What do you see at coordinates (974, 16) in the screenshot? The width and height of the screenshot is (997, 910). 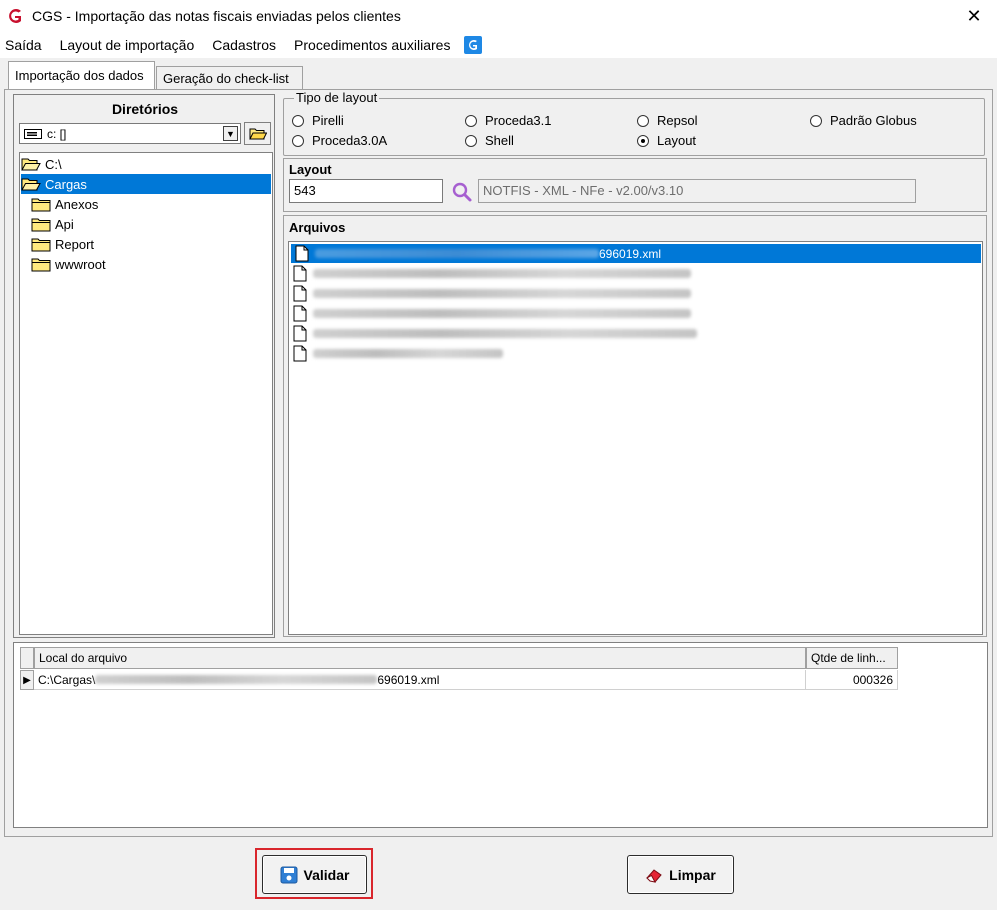 I see `close-button: ✕` at bounding box center [974, 16].